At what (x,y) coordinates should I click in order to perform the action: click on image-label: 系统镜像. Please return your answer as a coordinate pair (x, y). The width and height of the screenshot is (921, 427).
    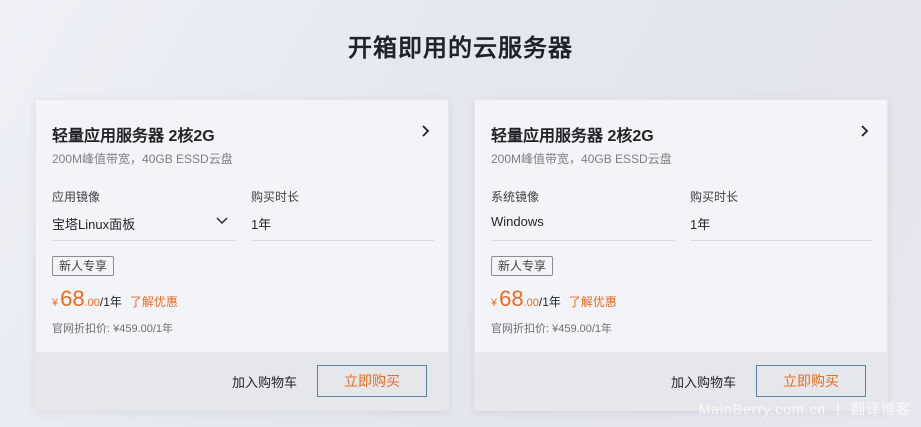
    Looking at the image, I should click on (515, 197).